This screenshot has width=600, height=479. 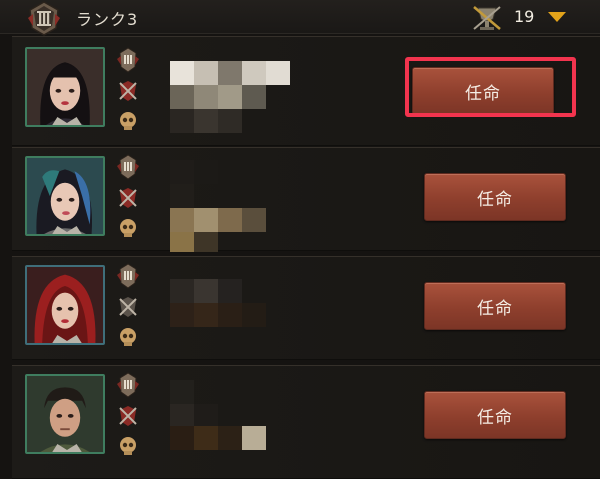 I want to click on chalice-icon, so click(x=487, y=18).